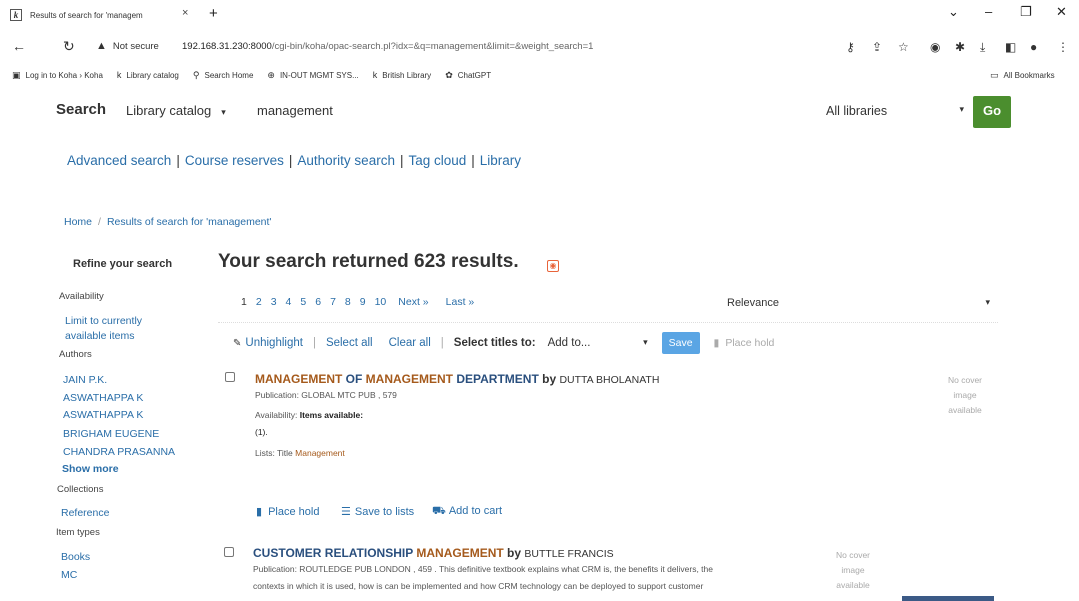  I want to click on save-button: Save, so click(680, 343).